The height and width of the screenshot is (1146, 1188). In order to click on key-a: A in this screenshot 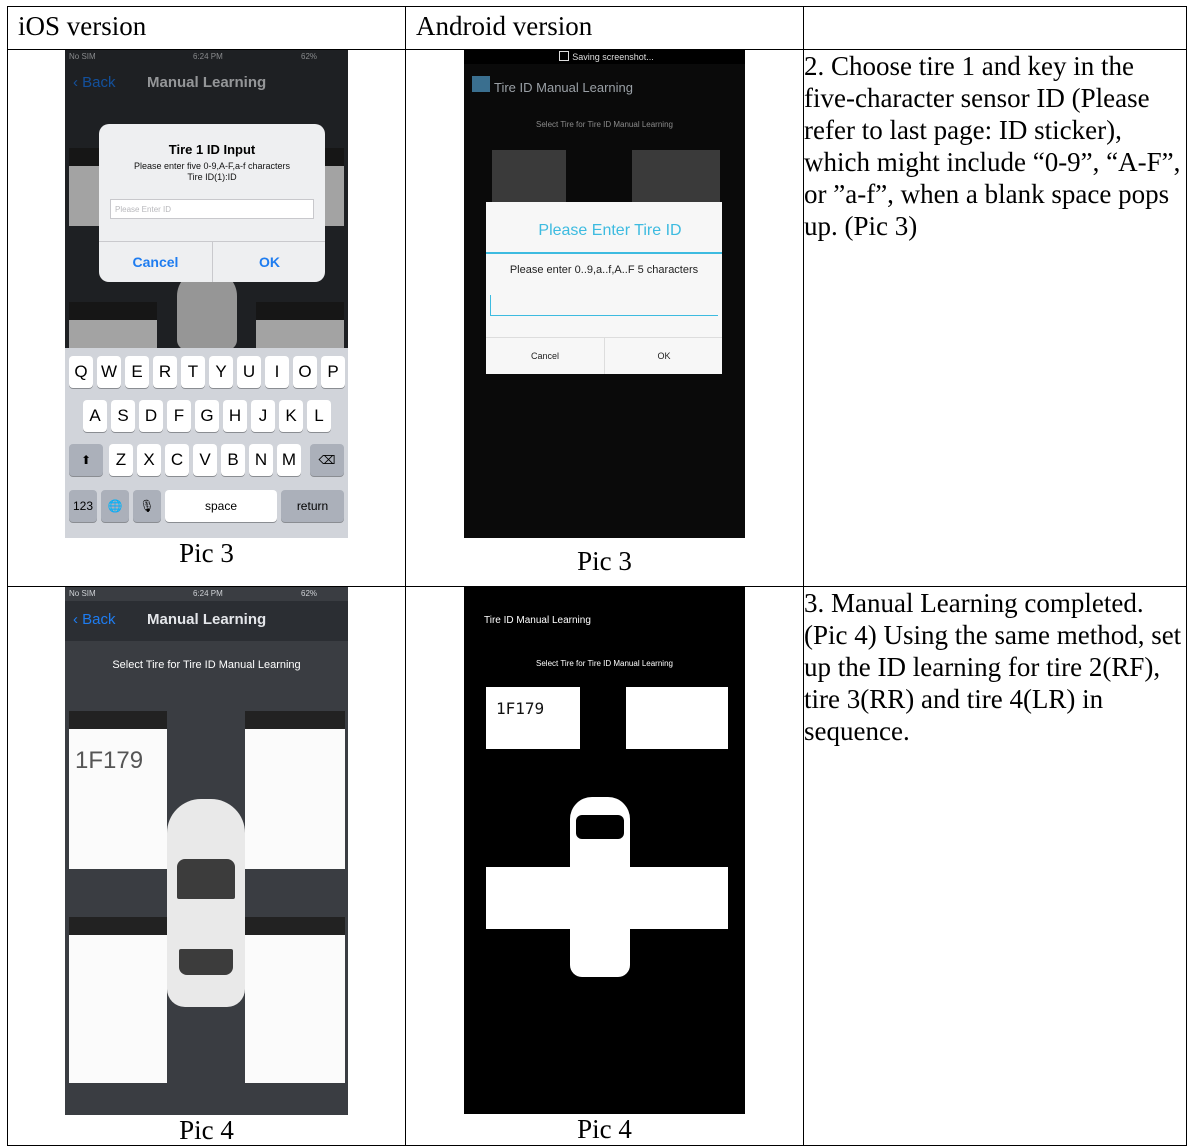, I will do `click(95, 416)`.